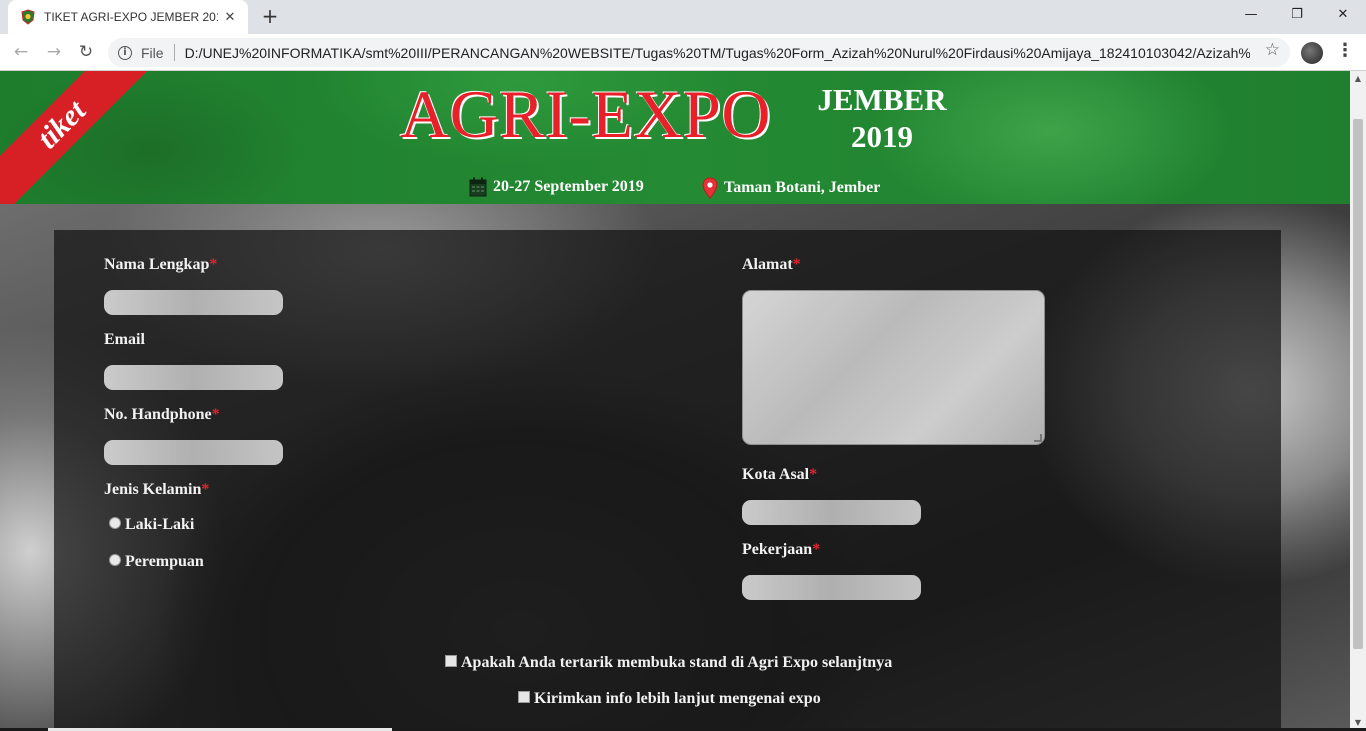 The width and height of the screenshot is (1366, 731). I want to click on site-logo-icon, so click(28, 17).